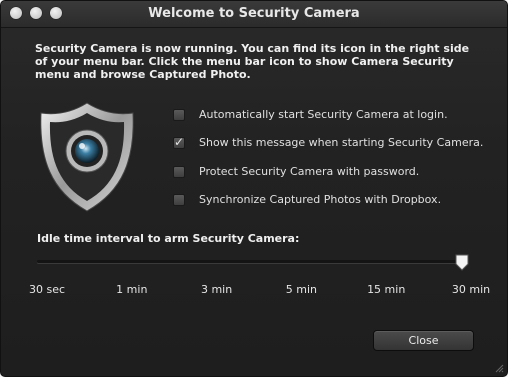 This screenshot has height=377, width=508. Describe the element at coordinates (132, 289) in the screenshot. I see `idle-tick-label: 1 min` at that location.